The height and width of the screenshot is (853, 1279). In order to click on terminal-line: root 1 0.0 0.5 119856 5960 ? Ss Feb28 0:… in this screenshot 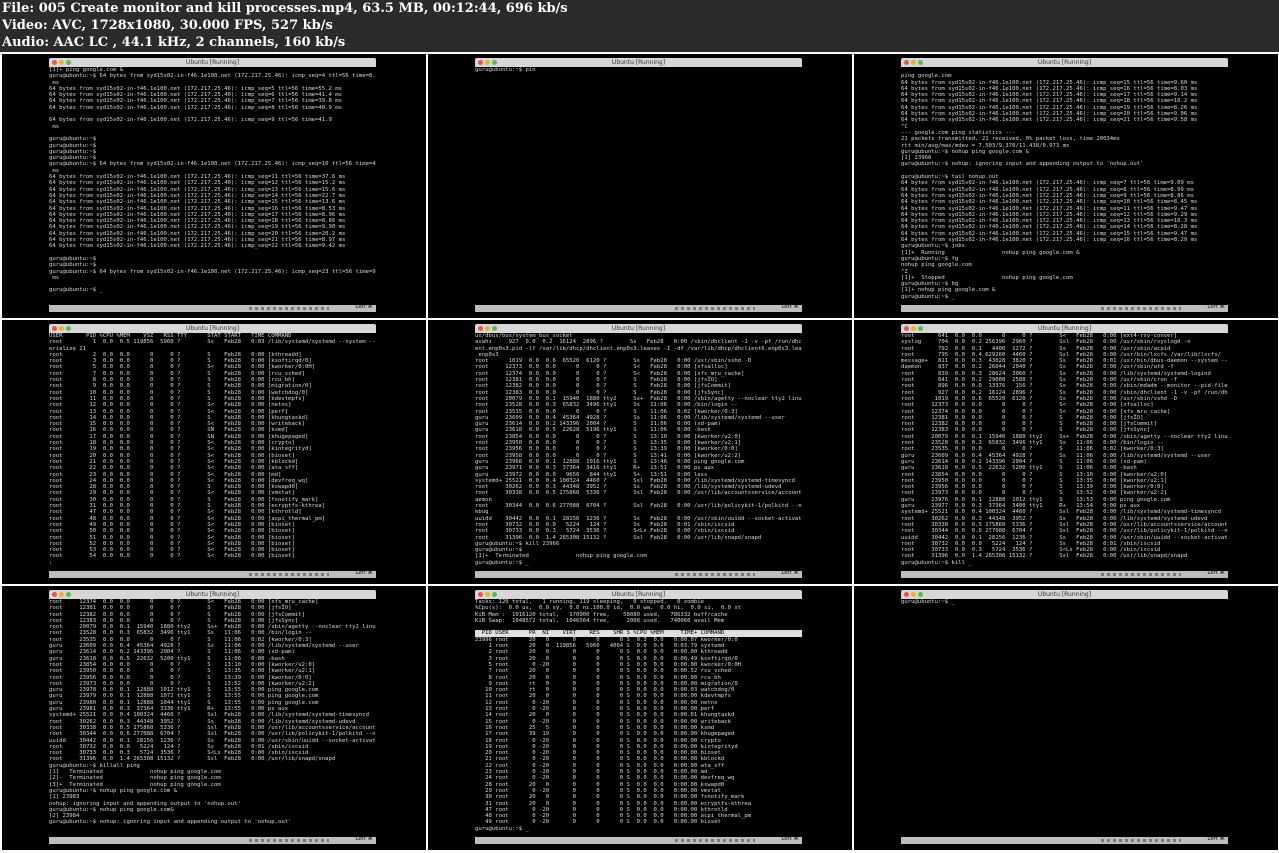, I will do `click(212, 342)`.